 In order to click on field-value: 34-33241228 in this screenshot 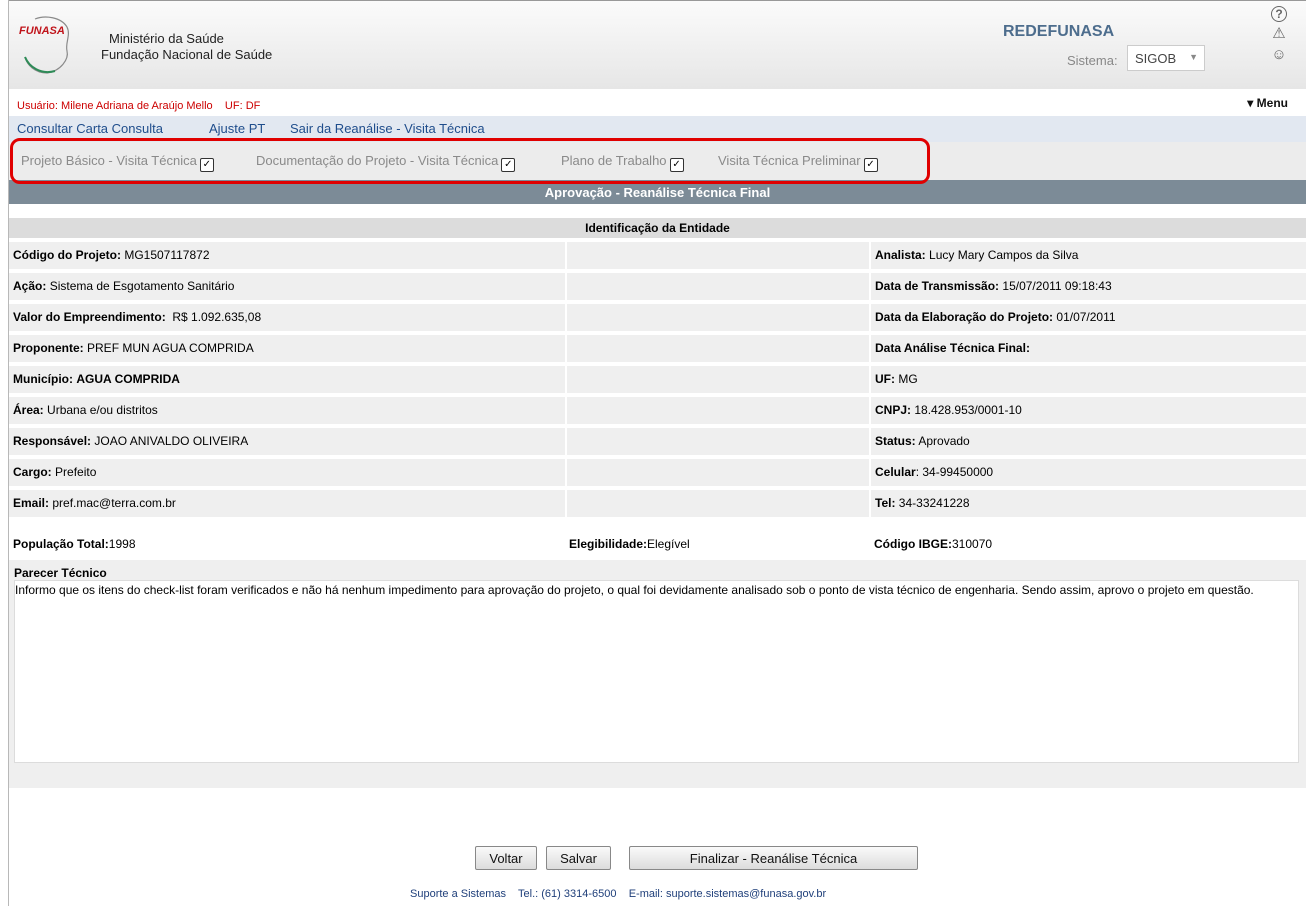, I will do `click(934, 503)`.